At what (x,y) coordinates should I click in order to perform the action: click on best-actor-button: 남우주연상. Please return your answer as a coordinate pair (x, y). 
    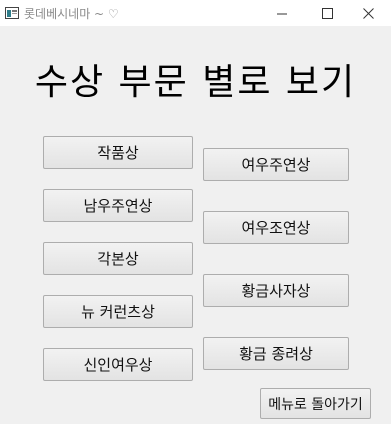
    Looking at the image, I should click on (118, 205).